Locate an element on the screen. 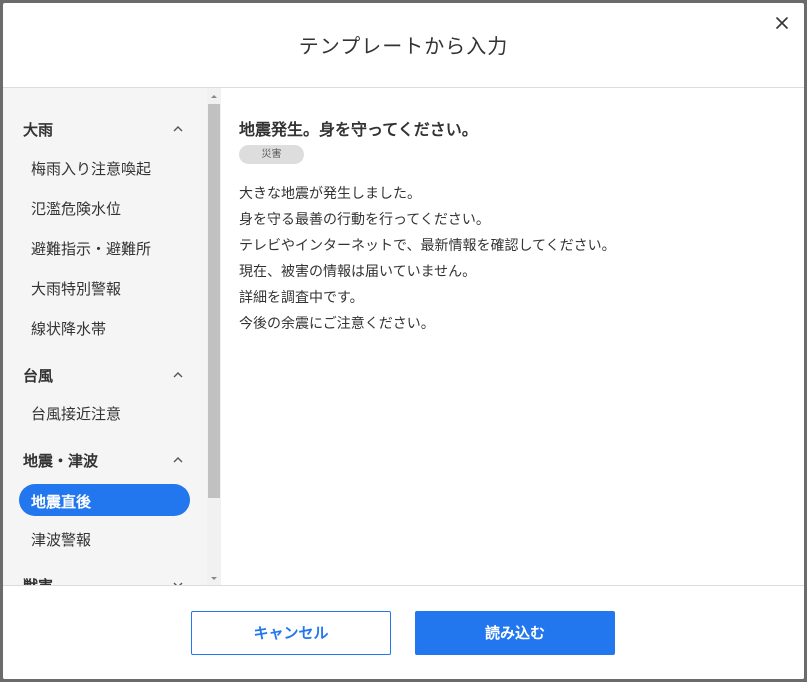 This screenshot has height=682, width=807. modal-header: テンプレートから入力 is located at coordinates (403, 45).